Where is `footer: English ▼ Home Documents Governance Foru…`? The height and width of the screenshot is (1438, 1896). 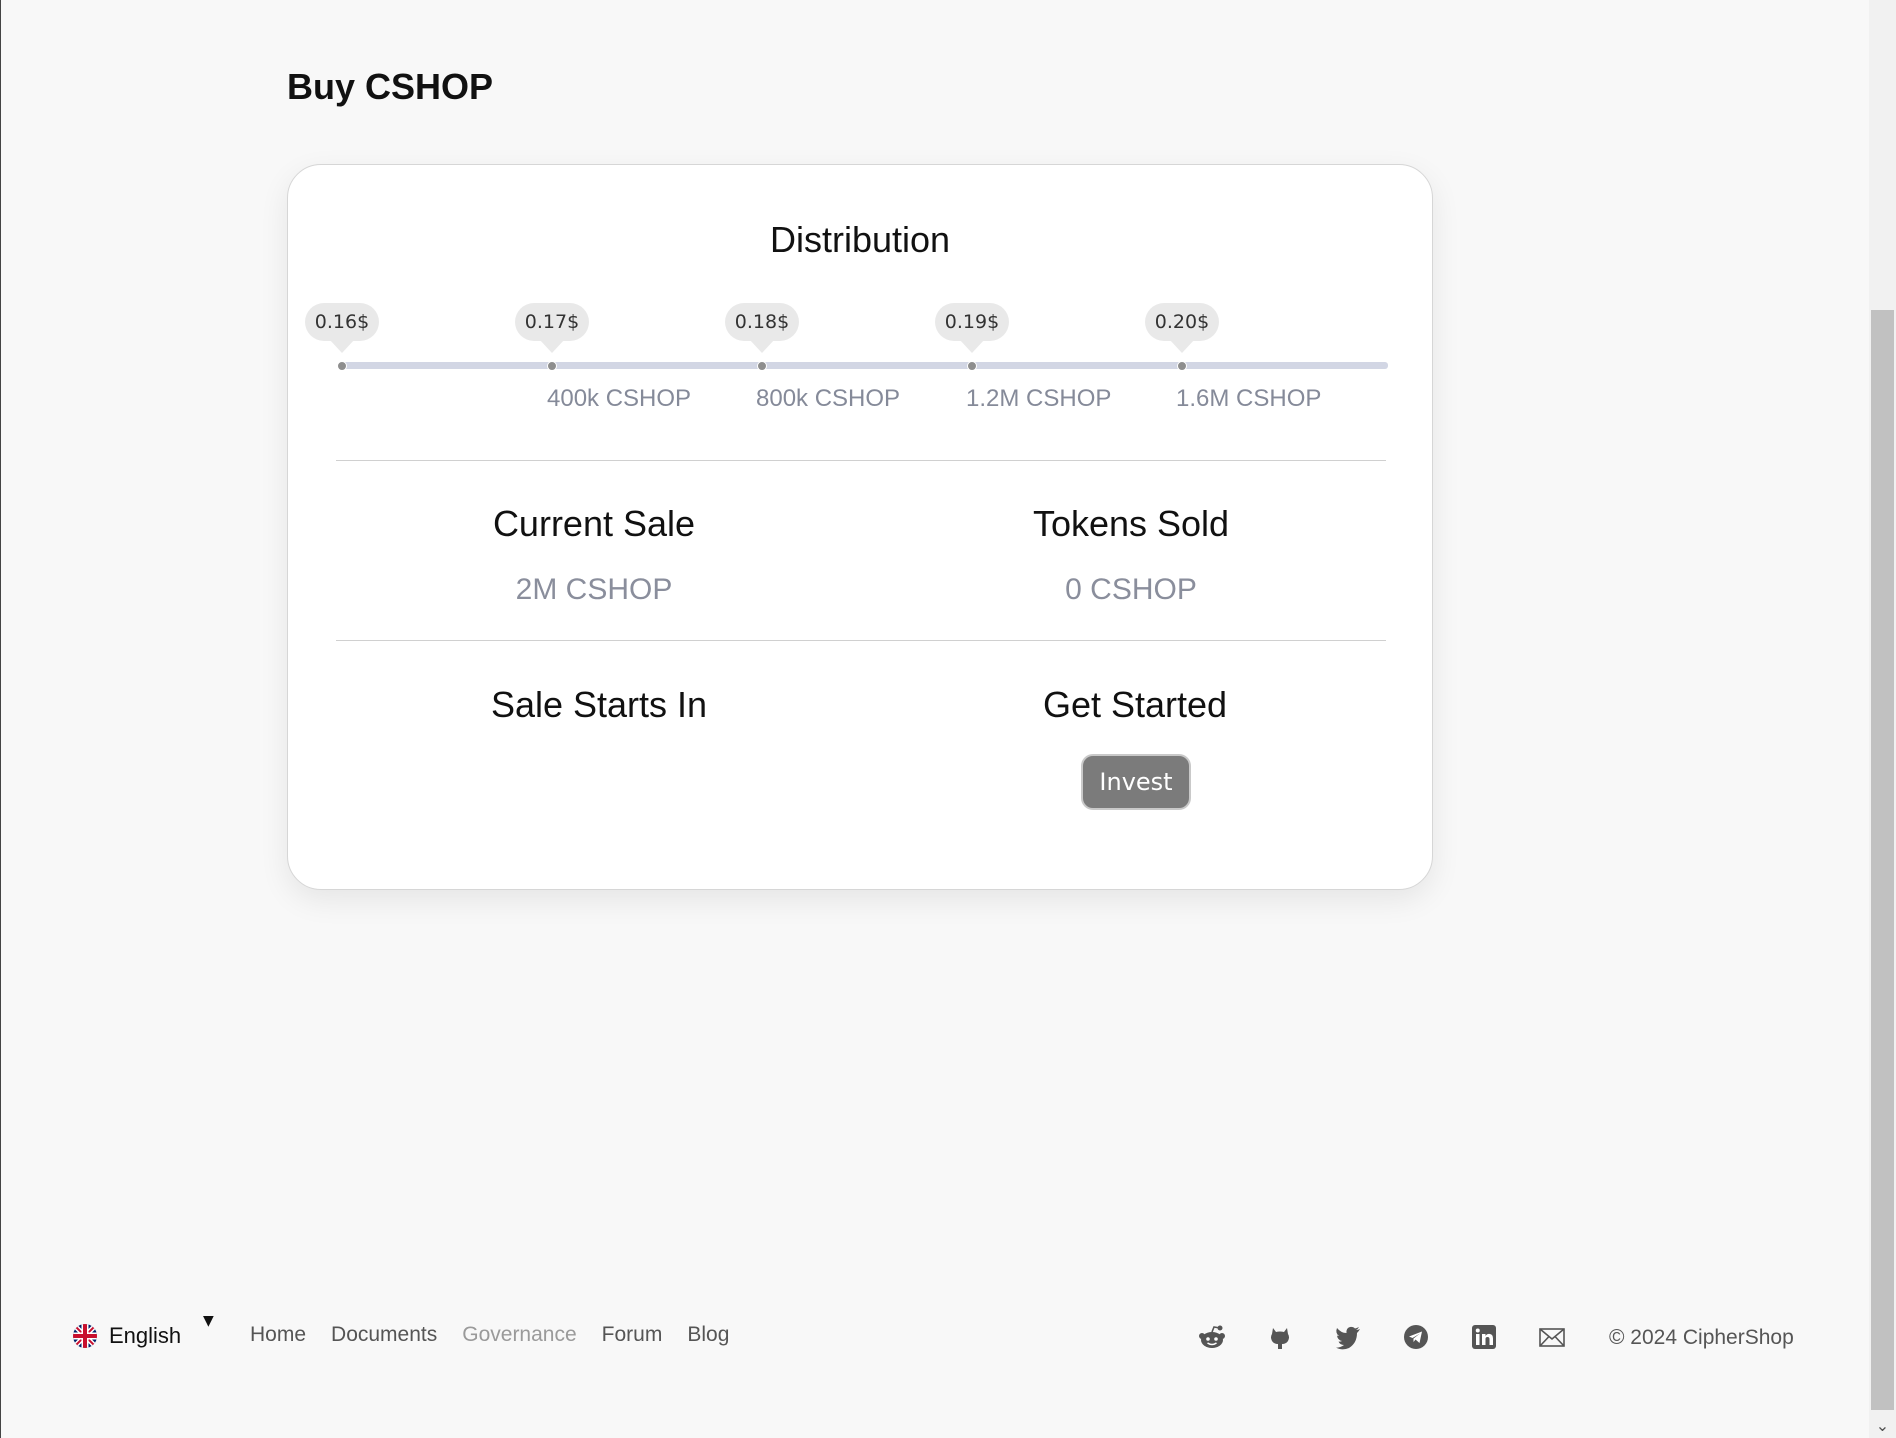 footer: English ▼ Home Documents Governance Foru… is located at coordinates (935, 1340).